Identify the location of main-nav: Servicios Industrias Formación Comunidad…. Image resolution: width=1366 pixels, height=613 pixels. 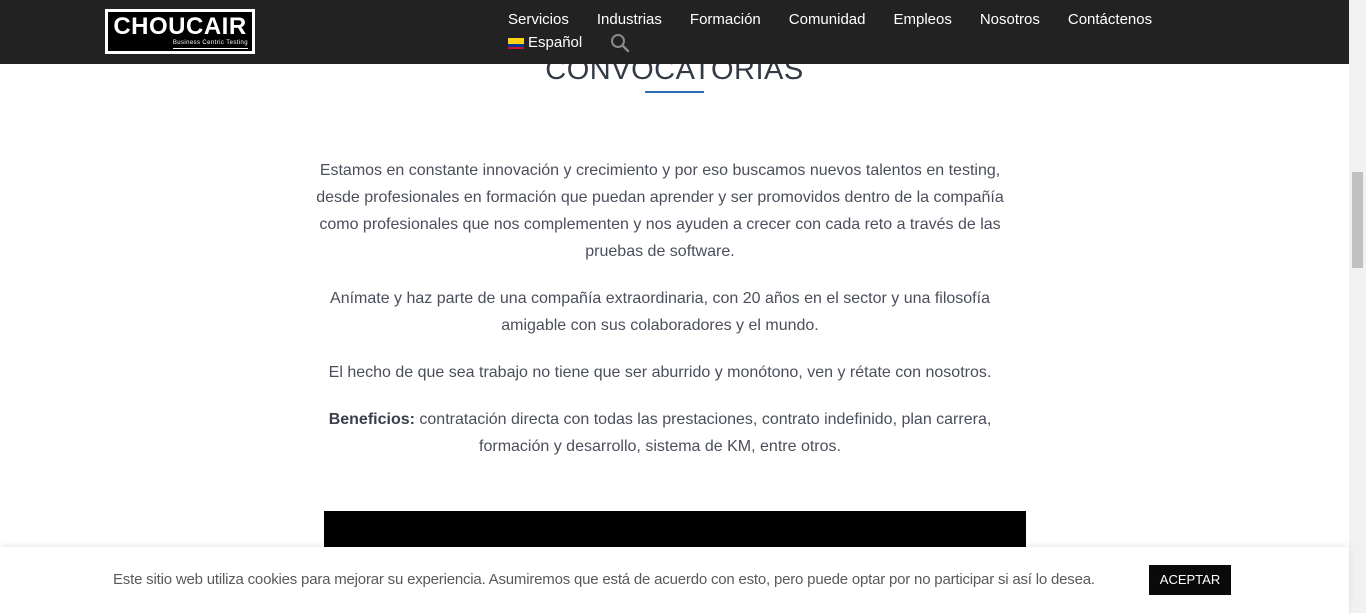
(844, 20).